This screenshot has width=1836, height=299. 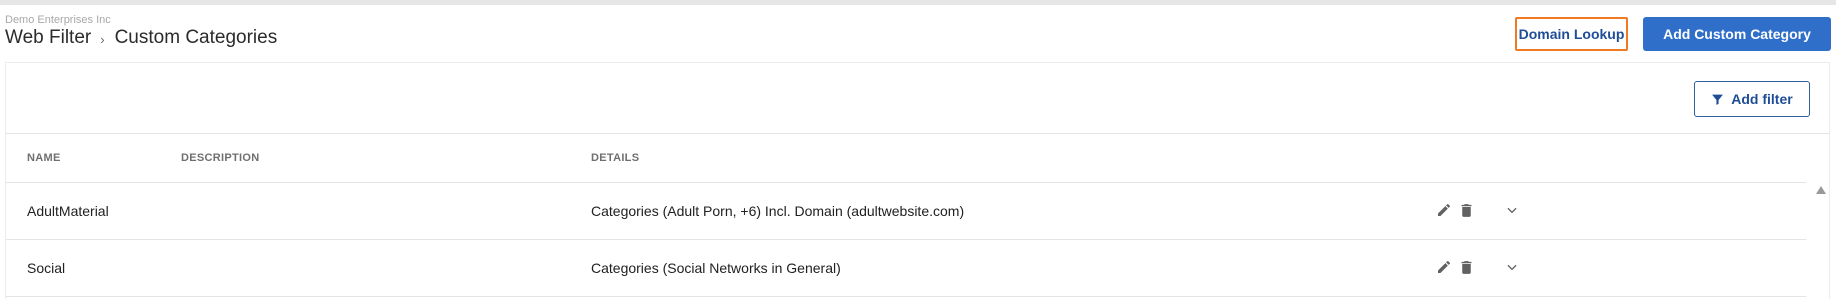 What do you see at coordinates (1762, 99) in the screenshot?
I see `add-filter-label: Add filter` at bounding box center [1762, 99].